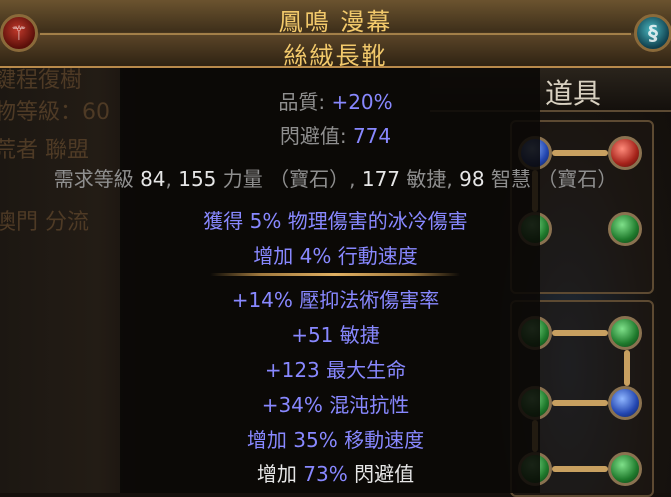  What do you see at coordinates (305, 102) in the screenshot?
I see `quality-label: 品質:` at bounding box center [305, 102].